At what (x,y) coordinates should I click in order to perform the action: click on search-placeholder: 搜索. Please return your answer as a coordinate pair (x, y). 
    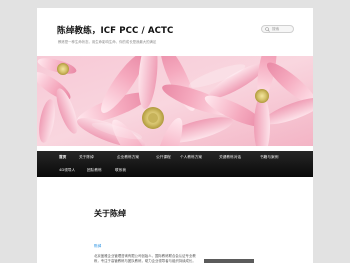
    Looking at the image, I should click on (276, 29).